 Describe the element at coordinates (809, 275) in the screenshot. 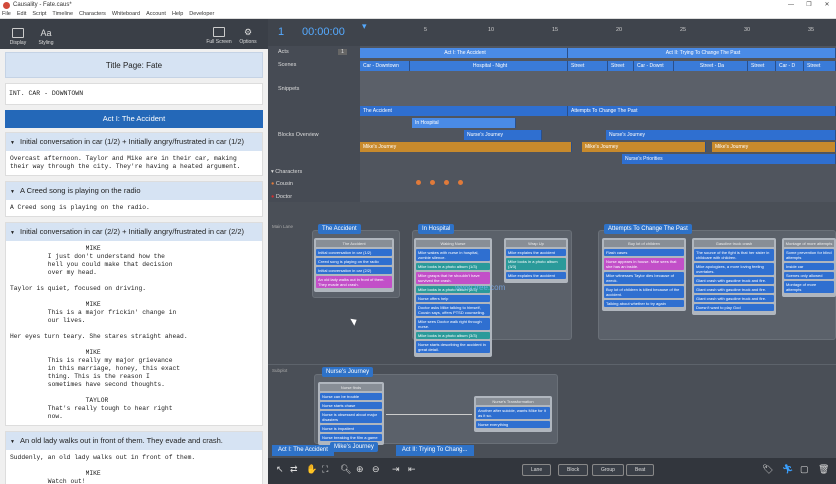

I see `beat-item: Scenes only allowed` at that location.